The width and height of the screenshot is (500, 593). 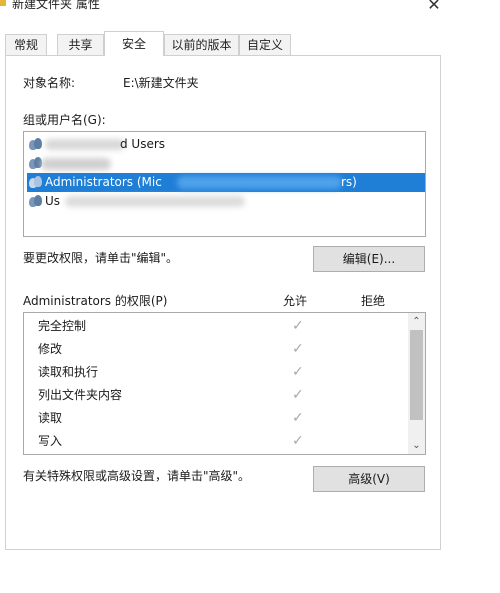 What do you see at coordinates (50, 418) in the screenshot?
I see `permission-name: 读取` at bounding box center [50, 418].